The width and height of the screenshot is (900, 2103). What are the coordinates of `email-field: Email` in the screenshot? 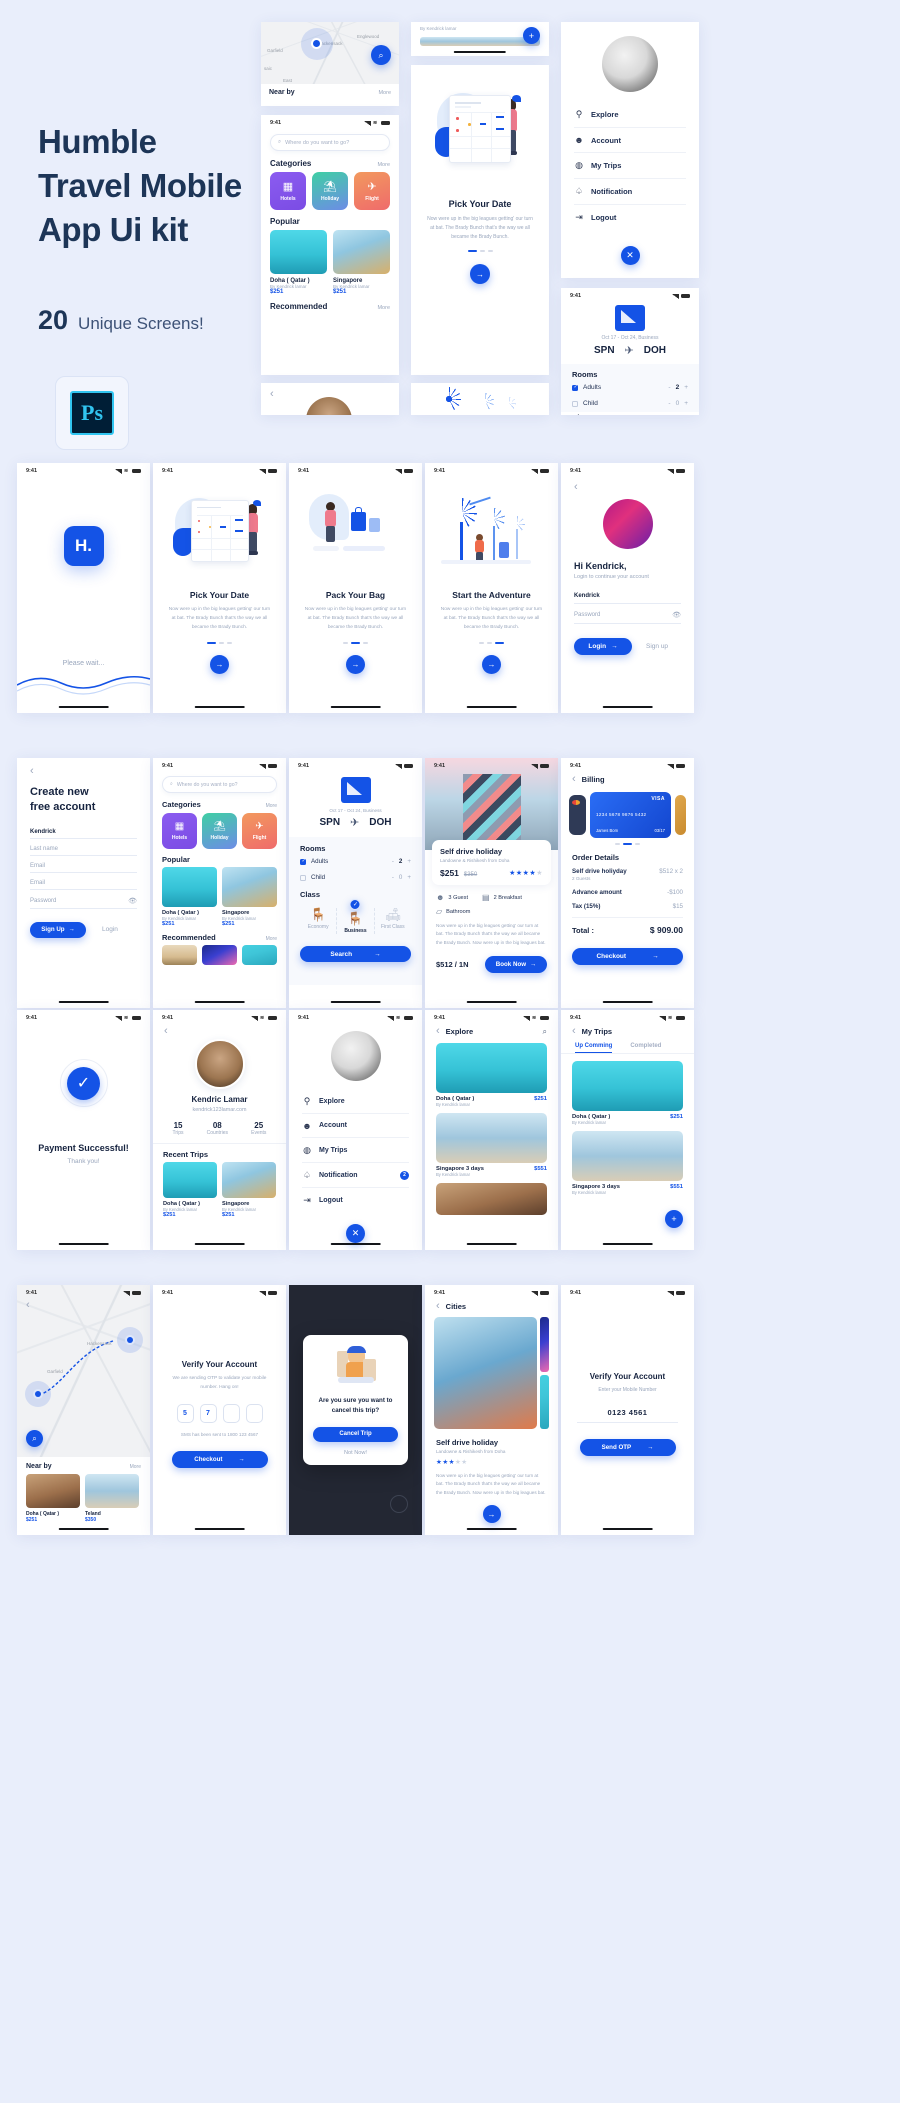 It's located at (83, 864).